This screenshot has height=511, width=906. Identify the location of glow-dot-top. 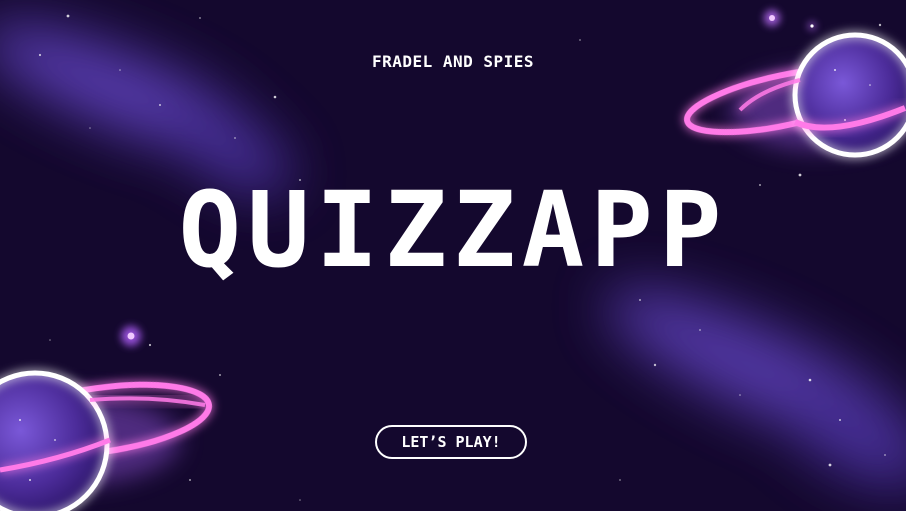
(772, 18).